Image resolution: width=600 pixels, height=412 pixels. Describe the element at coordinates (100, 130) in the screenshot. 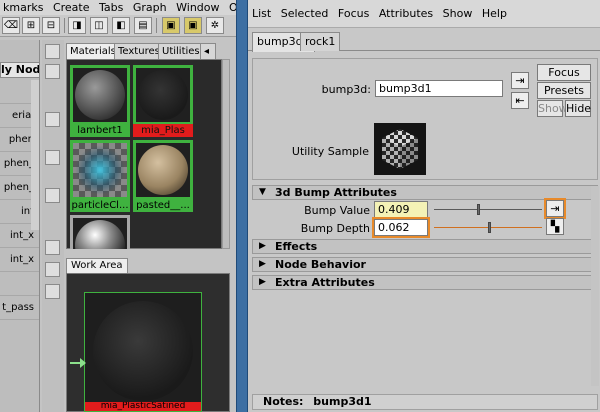

I see `swatch-label: lambert1` at that location.